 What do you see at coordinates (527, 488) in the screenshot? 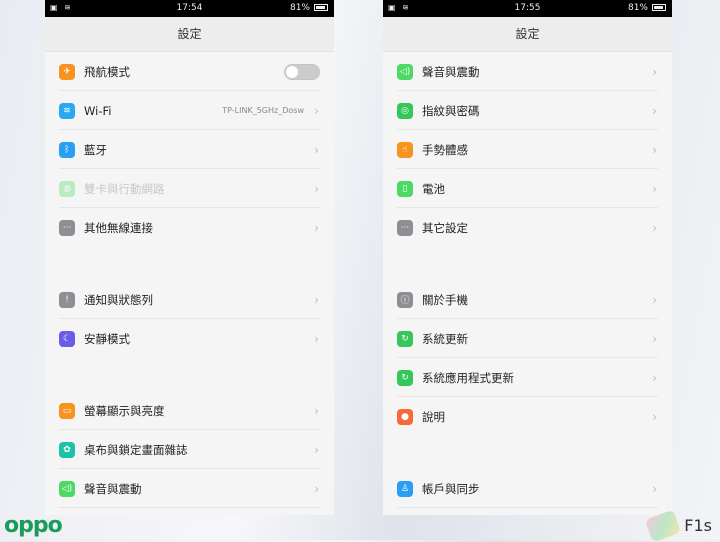
I see `settings-item: ♙ 帳戶與同步 ›` at bounding box center [527, 488].